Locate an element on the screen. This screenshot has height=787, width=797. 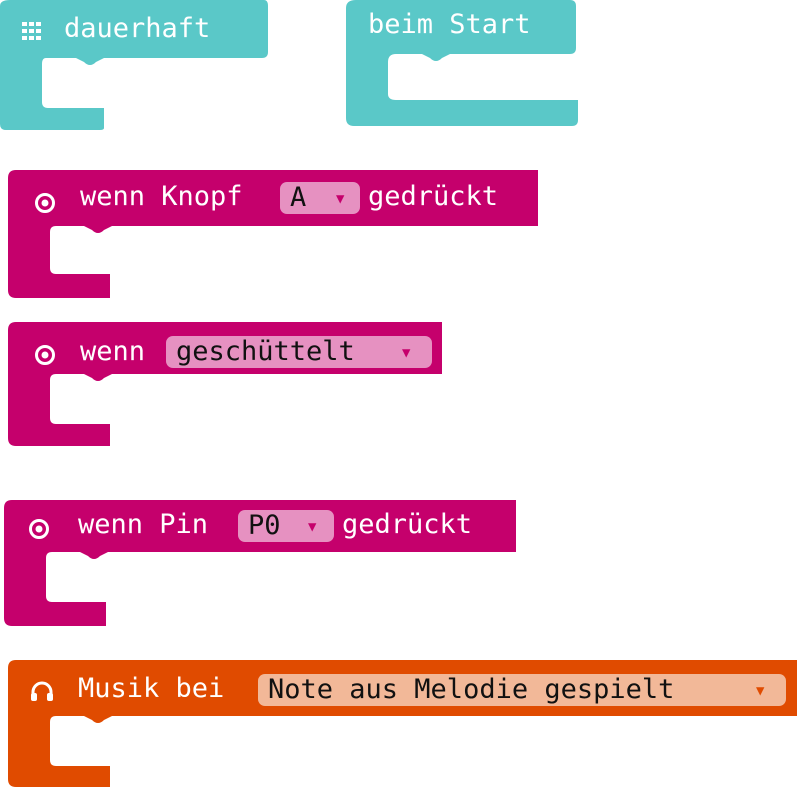
pin-dropdown: P0 ▼ is located at coordinates (286, 526).